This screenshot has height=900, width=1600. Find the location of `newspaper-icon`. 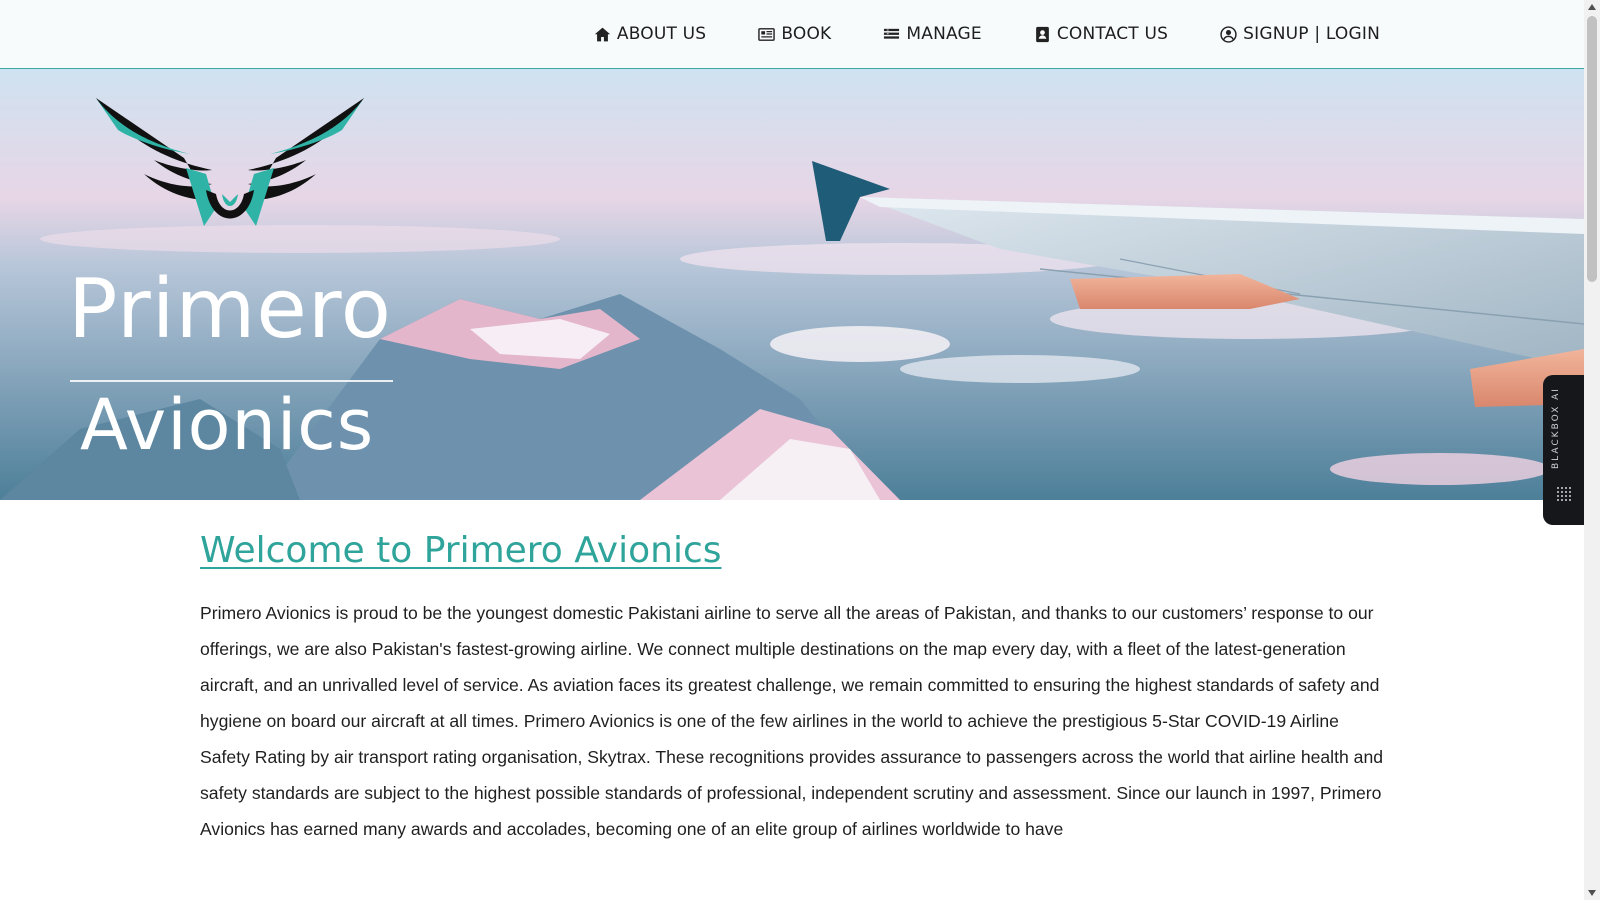

newspaper-icon is located at coordinates (767, 34).